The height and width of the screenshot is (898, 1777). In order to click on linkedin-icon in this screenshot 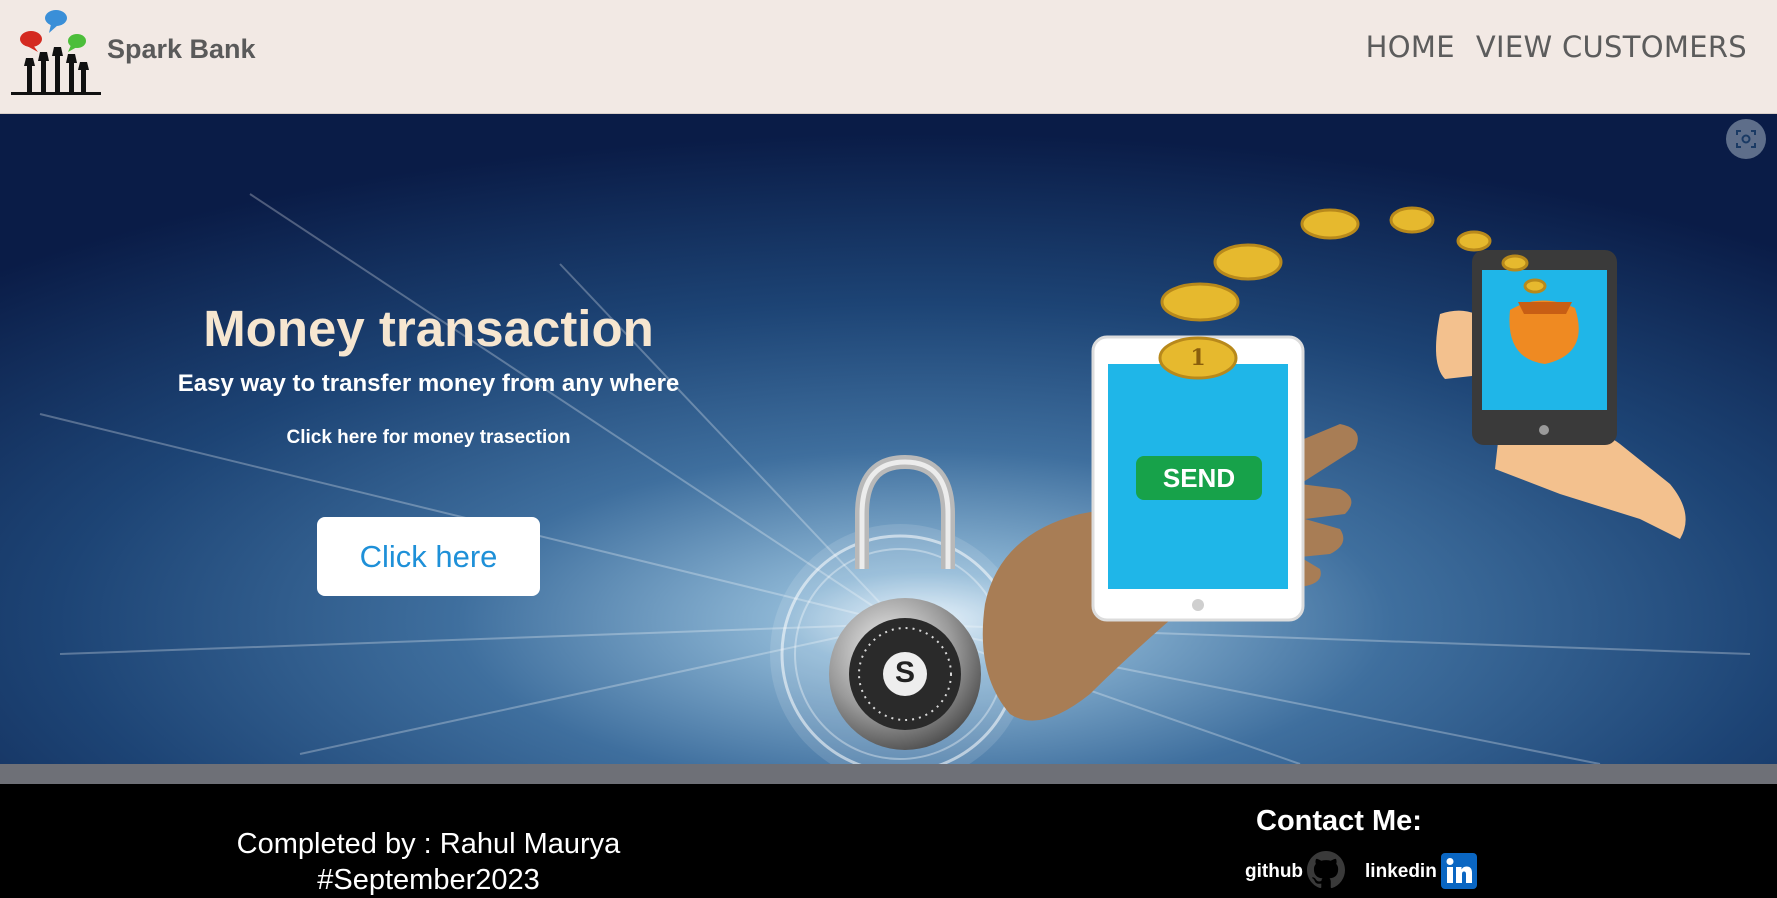, I will do `click(1458, 871)`.